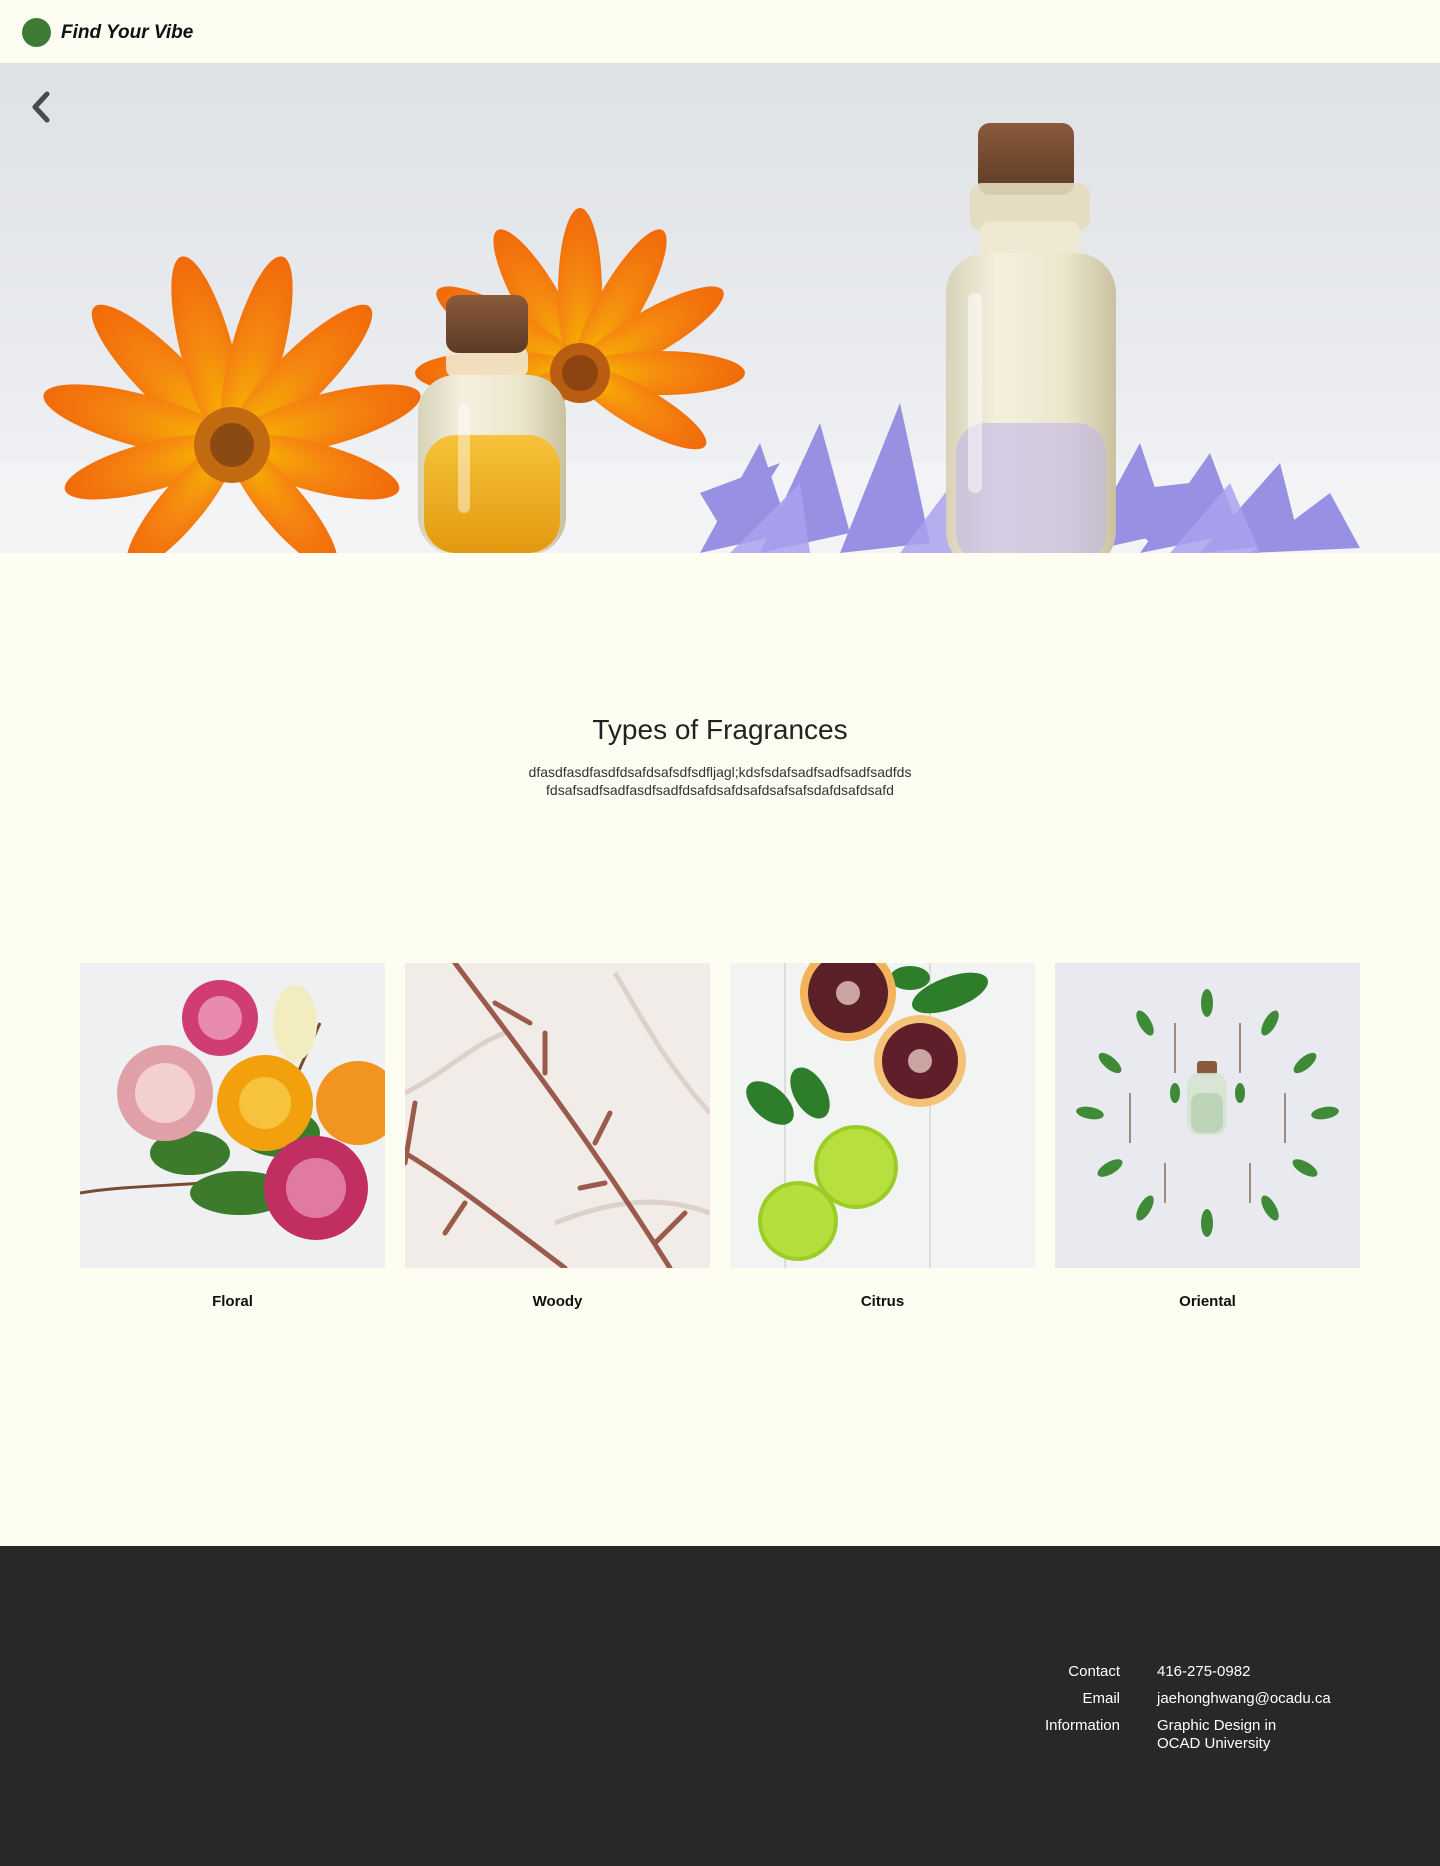  Describe the element at coordinates (1101, 1698) in the screenshot. I see `email-label: Email` at that location.